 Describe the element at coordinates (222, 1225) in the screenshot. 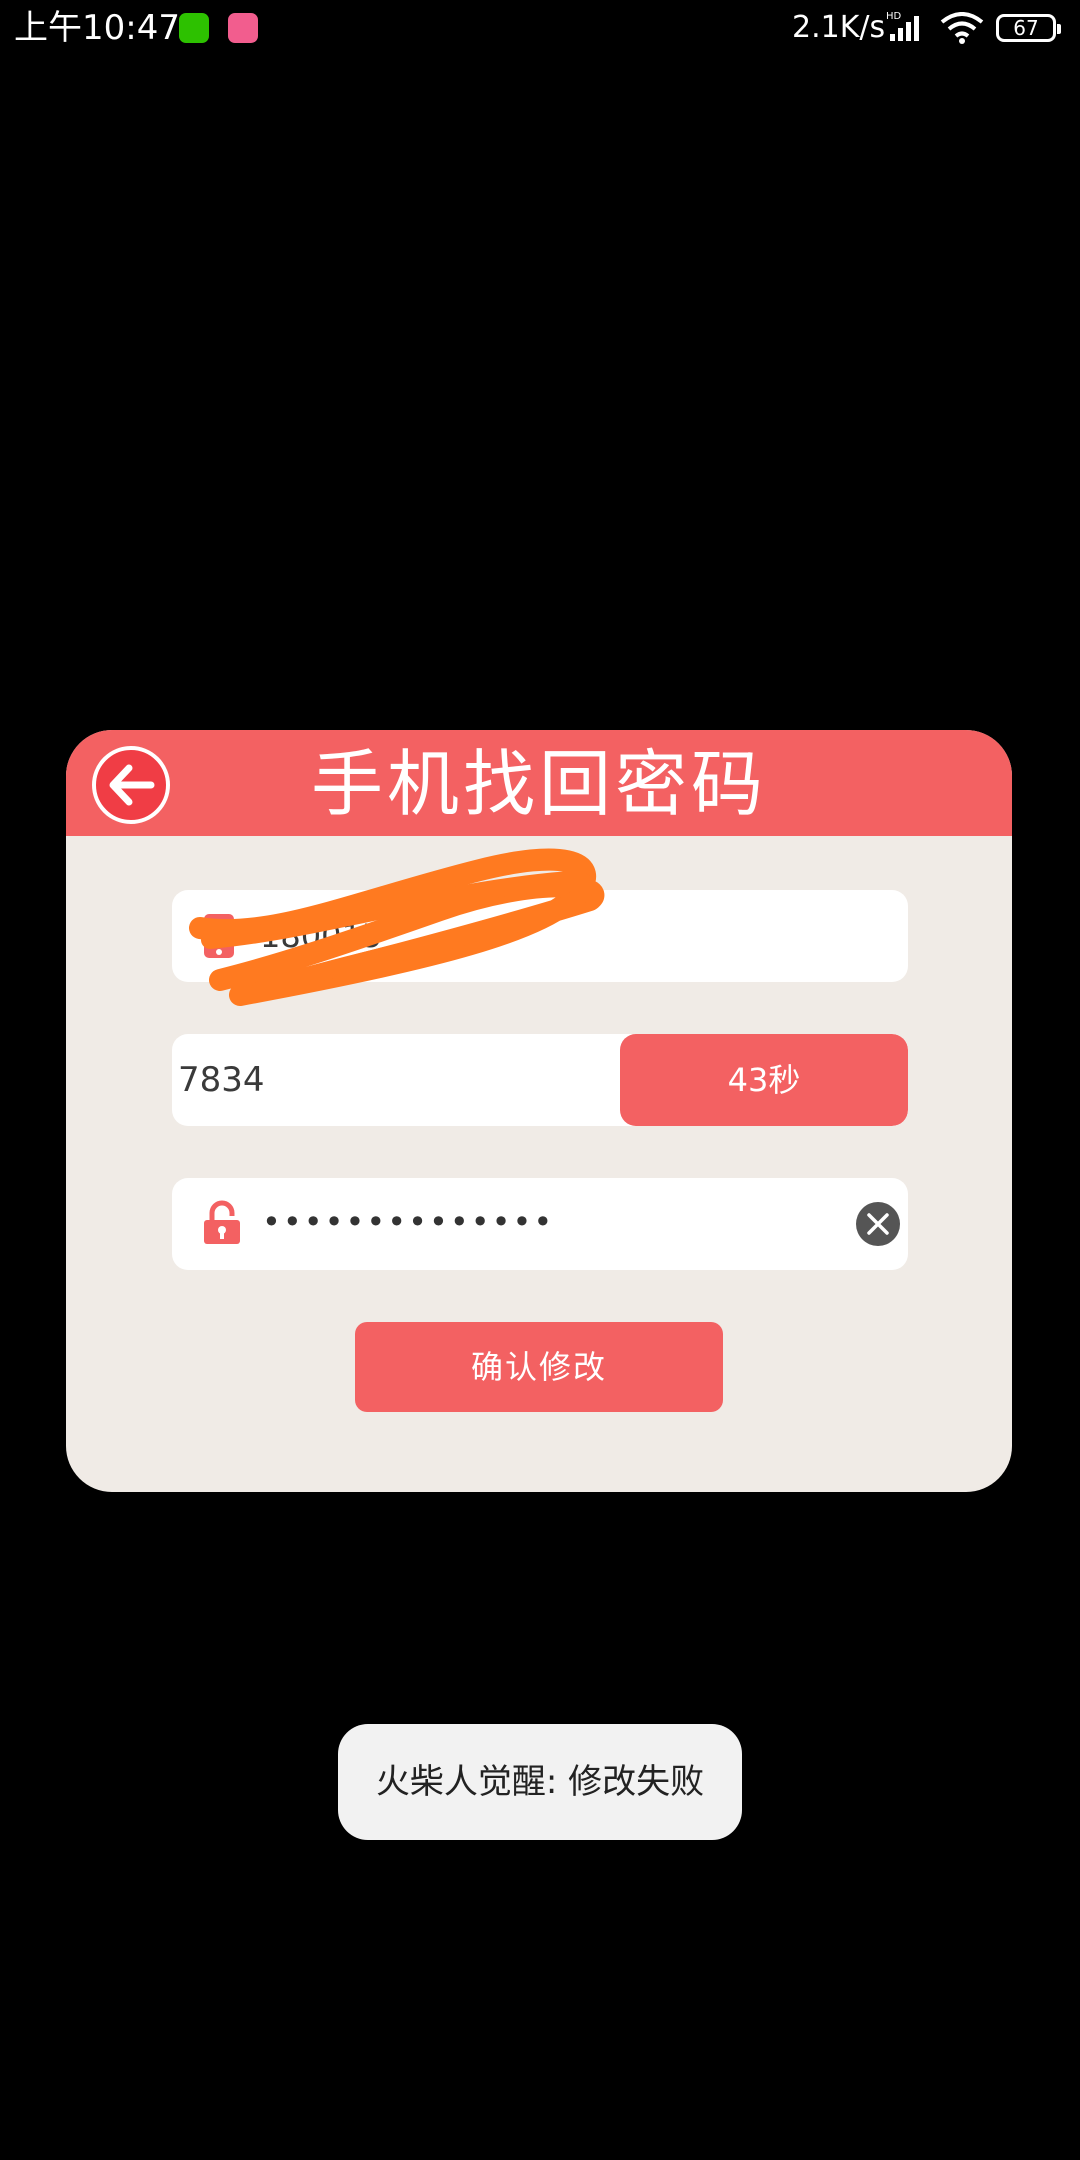

I see `lock-icon` at that location.